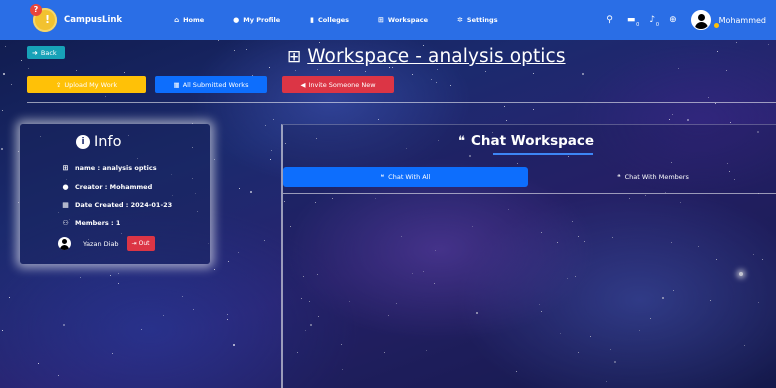 Image resolution: width=776 pixels, height=388 pixels. What do you see at coordinates (409, 177) in the screenshot?
I see `tab-chat-with-all-label: Chat With All` at bounding box center [409, 177].